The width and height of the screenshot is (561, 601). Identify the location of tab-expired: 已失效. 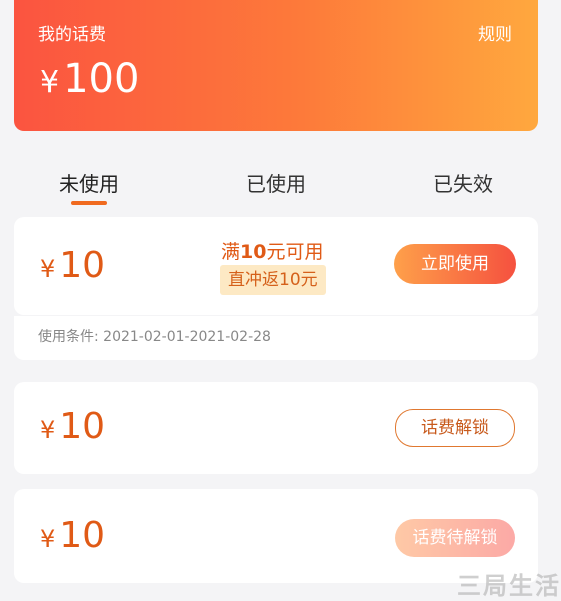
(463, 182).